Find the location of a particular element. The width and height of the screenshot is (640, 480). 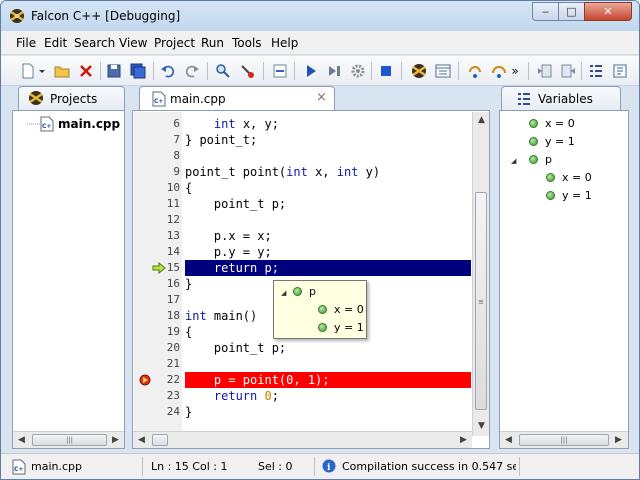

step-icon is located at coordinates (335, 71).